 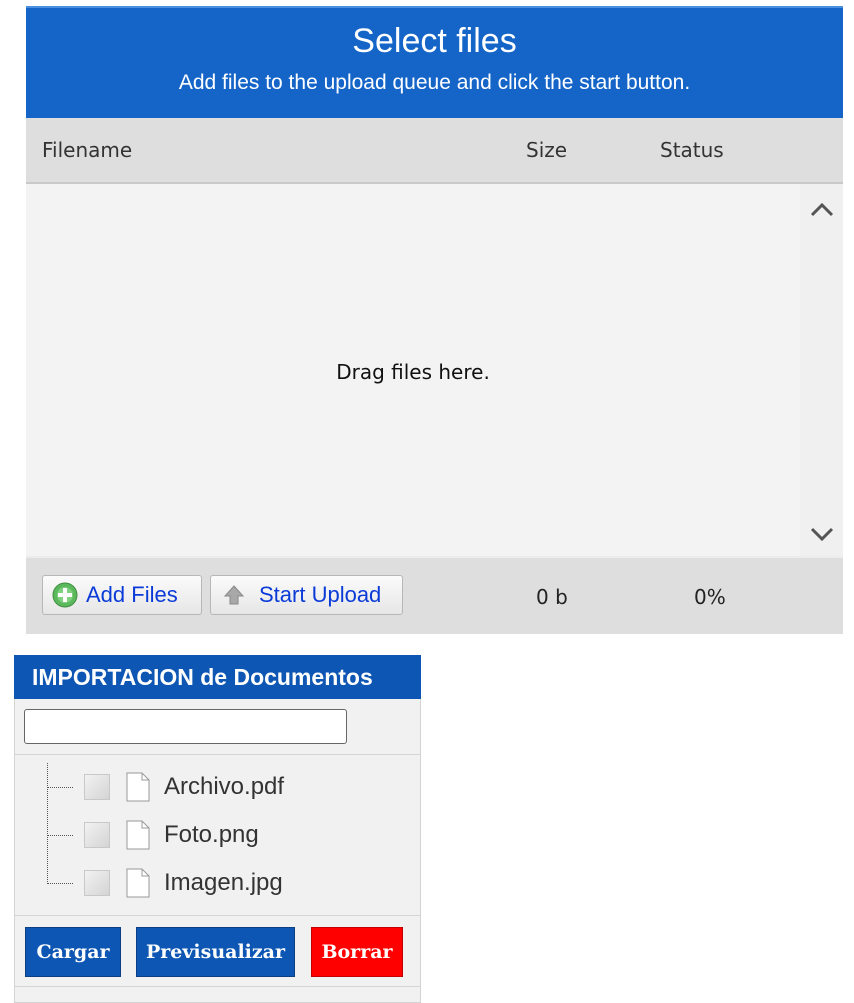 What do you see at coordinates (223, 882) in the screenshot?
I see `tree-item-label: Imagen.jpg` at bounding box center [223, 882].